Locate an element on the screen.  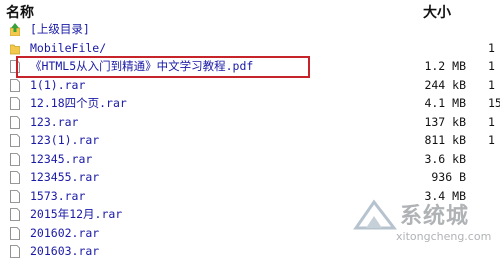
file-row: 《HTML5从入门到精通》中文学习教程.pdf 1.2 MB 1 is located at coordinates (250, 66).